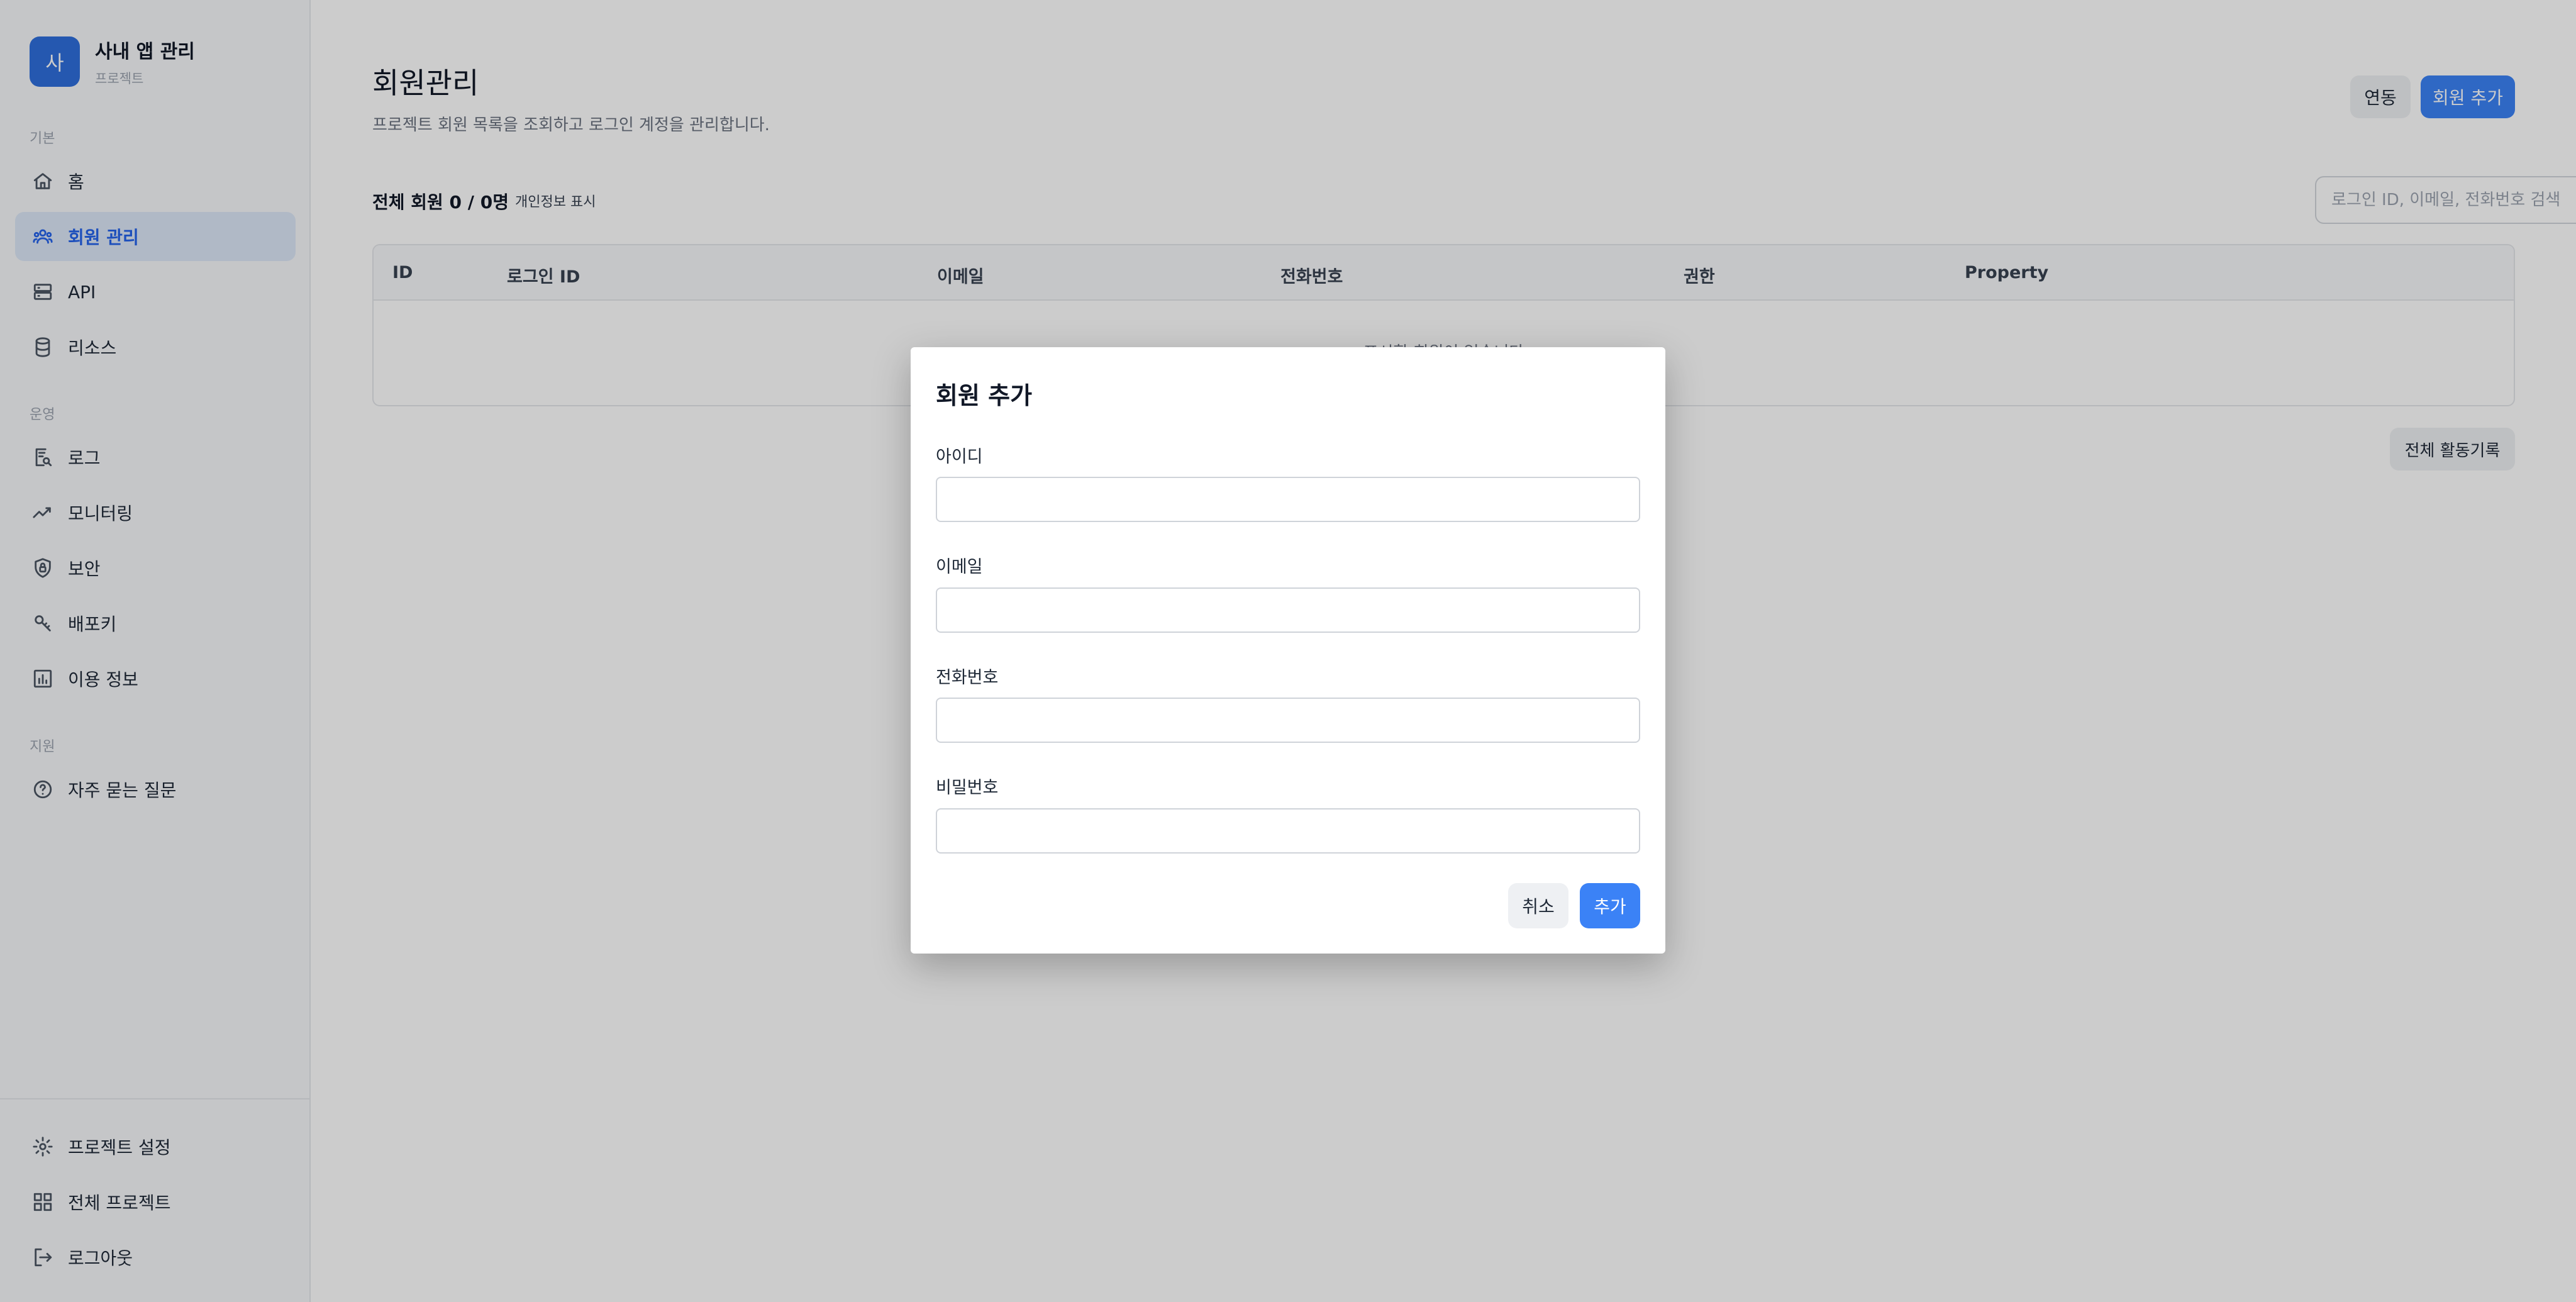  I want to click on cancel-button: 취소, so click(1538, 905).